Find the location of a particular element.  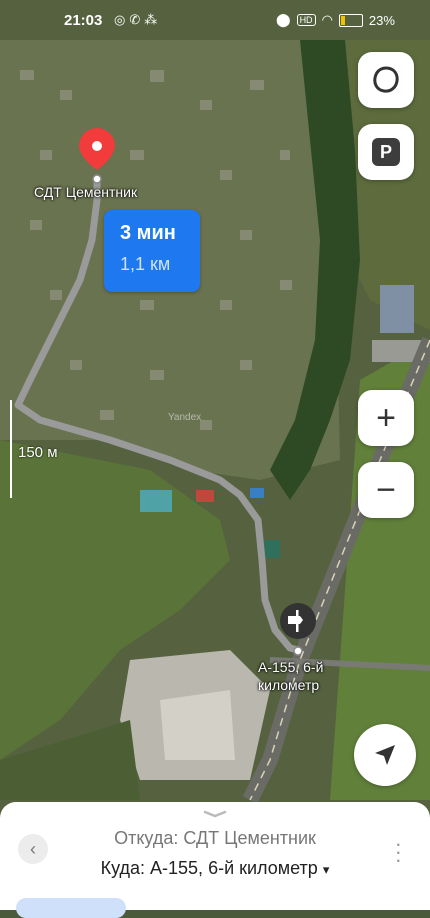

notification-icons: ◎✆⁂ is located at coordinates (137, 20).